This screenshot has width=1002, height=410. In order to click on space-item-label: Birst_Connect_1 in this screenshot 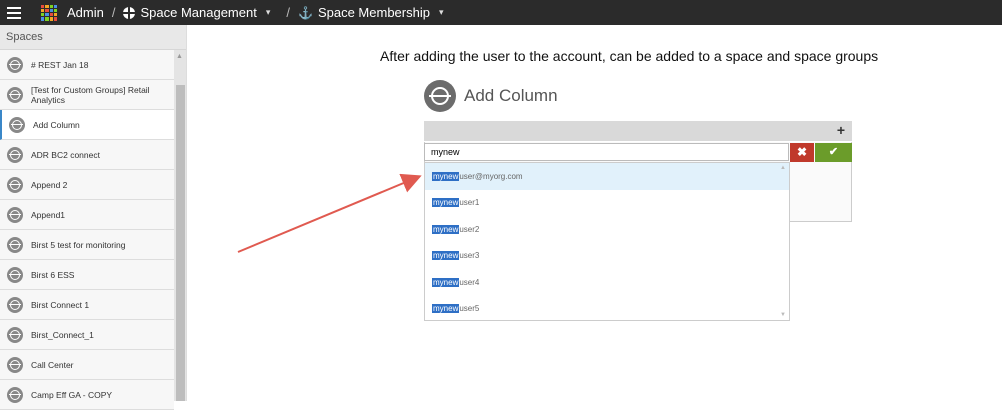, I will do `click(62, 334)`.